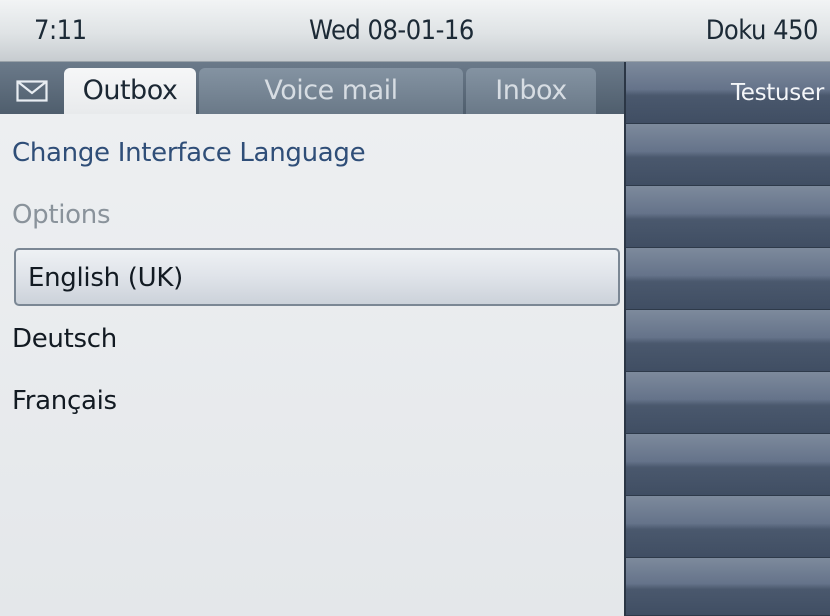  I want to click on clock: 7:11, so click(60, 30).